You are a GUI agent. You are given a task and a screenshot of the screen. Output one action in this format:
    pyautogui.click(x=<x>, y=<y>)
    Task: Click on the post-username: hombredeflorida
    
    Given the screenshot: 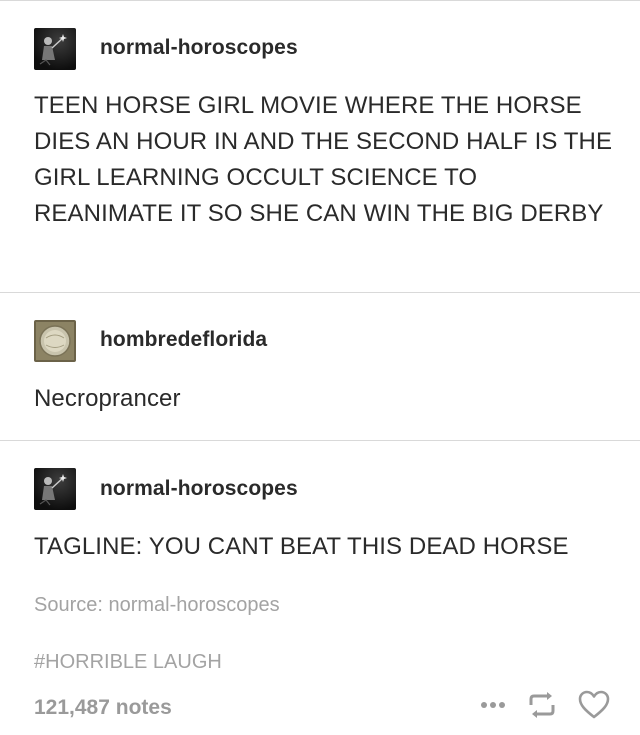 What is the action you would take?
    pyautogui.click(x=183, y=340)
    